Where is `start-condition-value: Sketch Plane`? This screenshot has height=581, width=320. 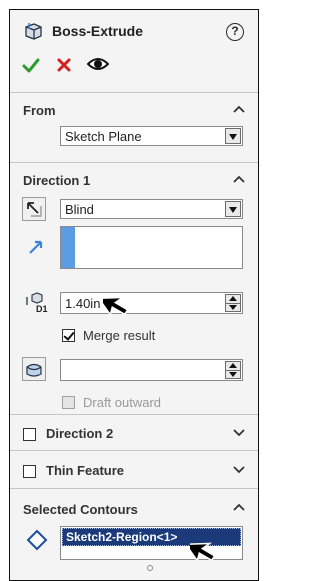 start-condition-value: Sketch Plane is located at coordinates (103, 136).